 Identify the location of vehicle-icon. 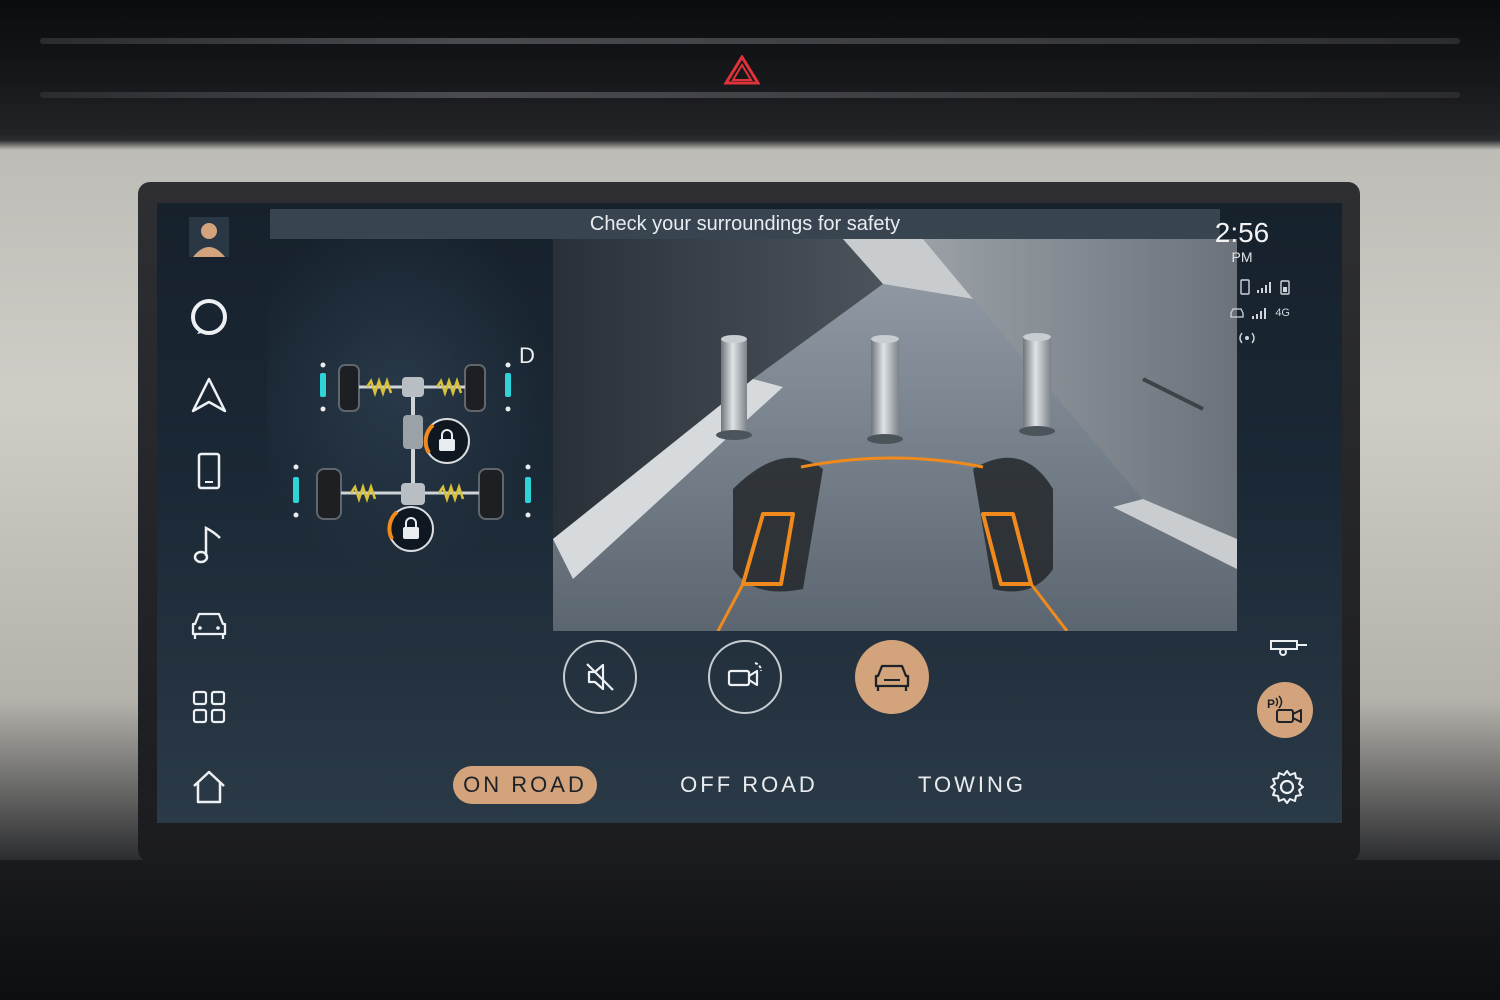
(209, 625).